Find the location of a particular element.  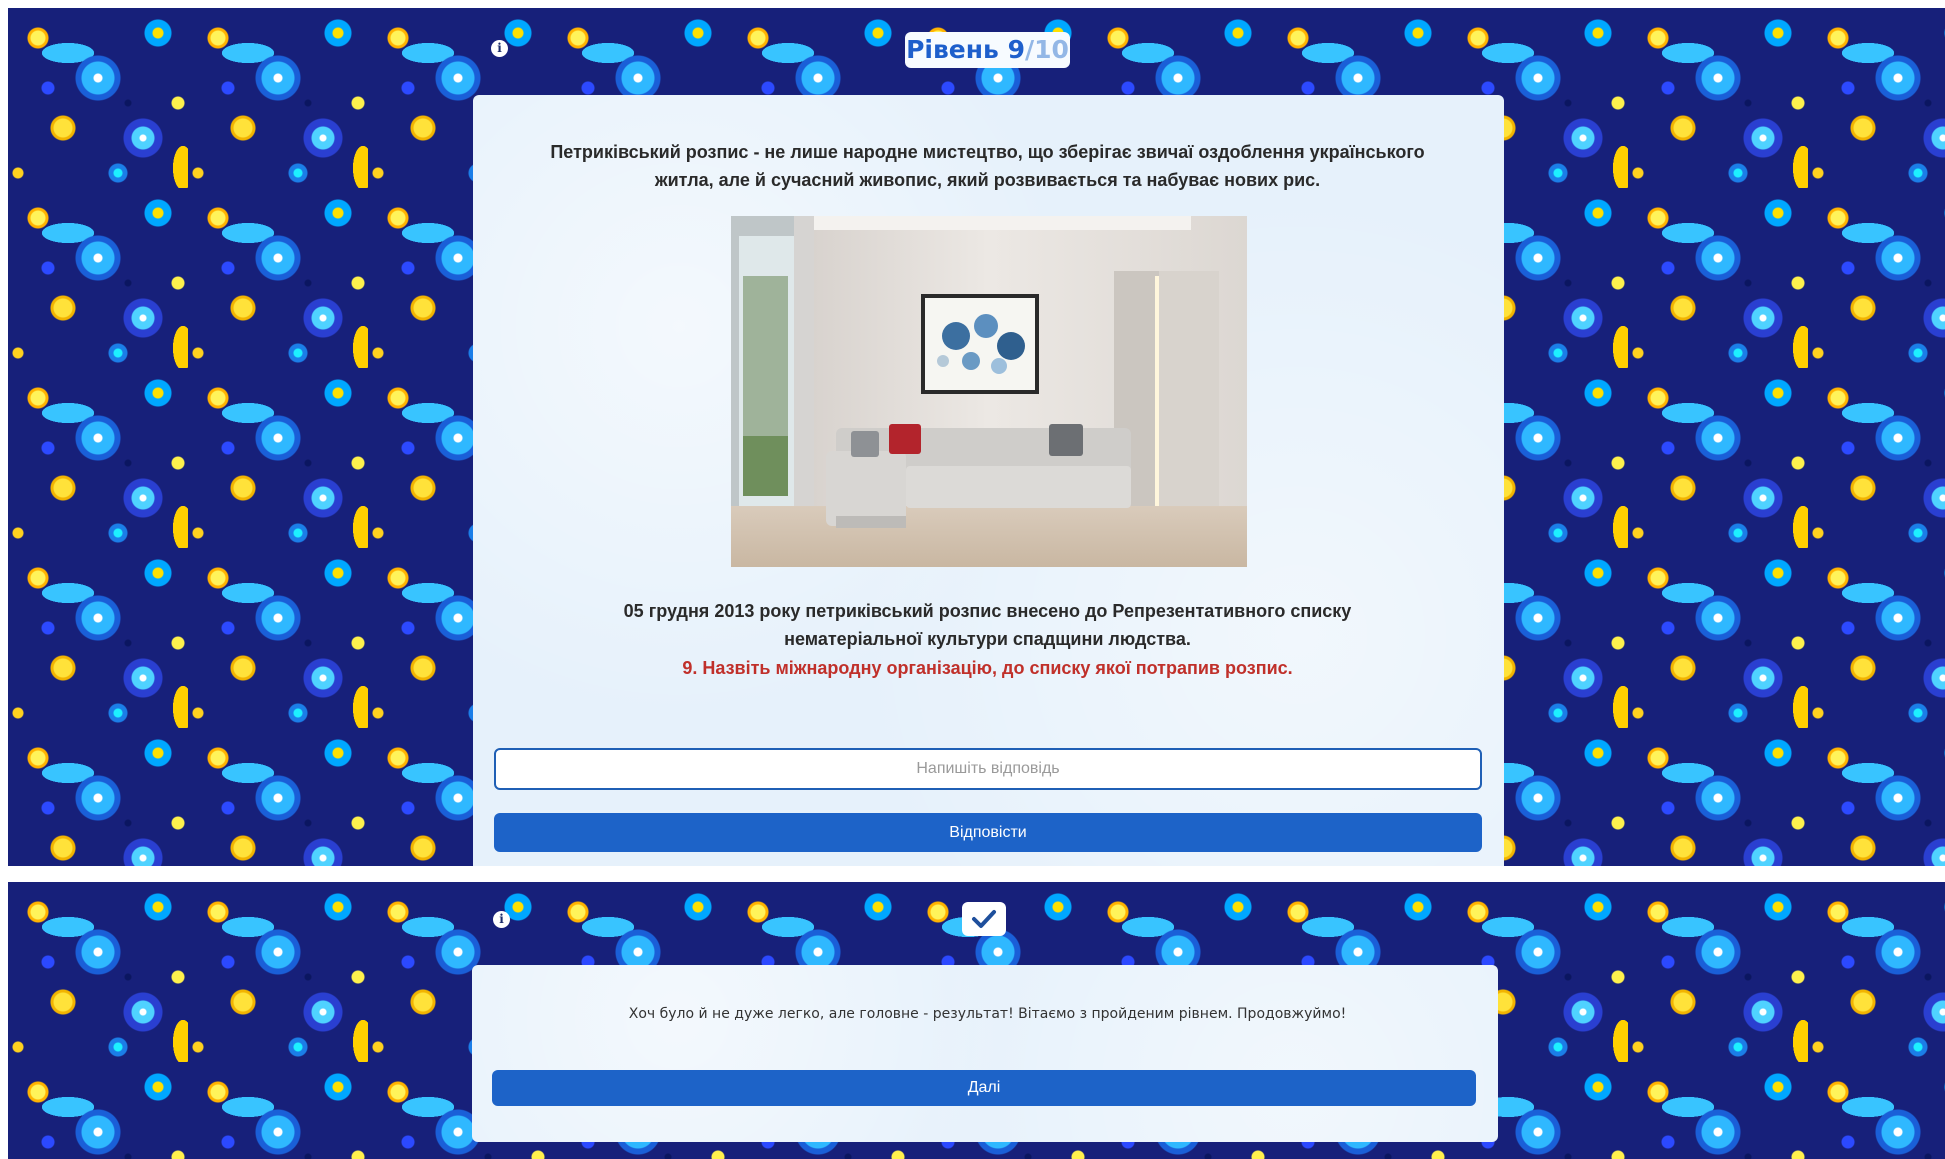

success-badge is located at coordinates (984, 919).